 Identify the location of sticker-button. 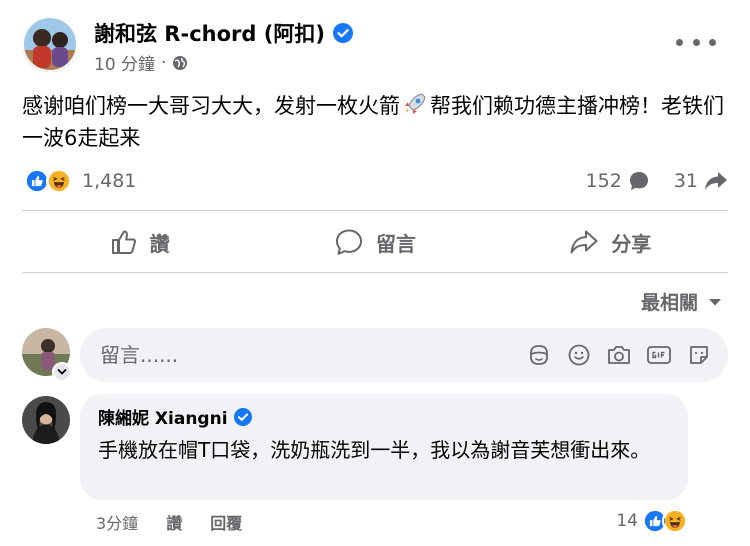
(699, 355).